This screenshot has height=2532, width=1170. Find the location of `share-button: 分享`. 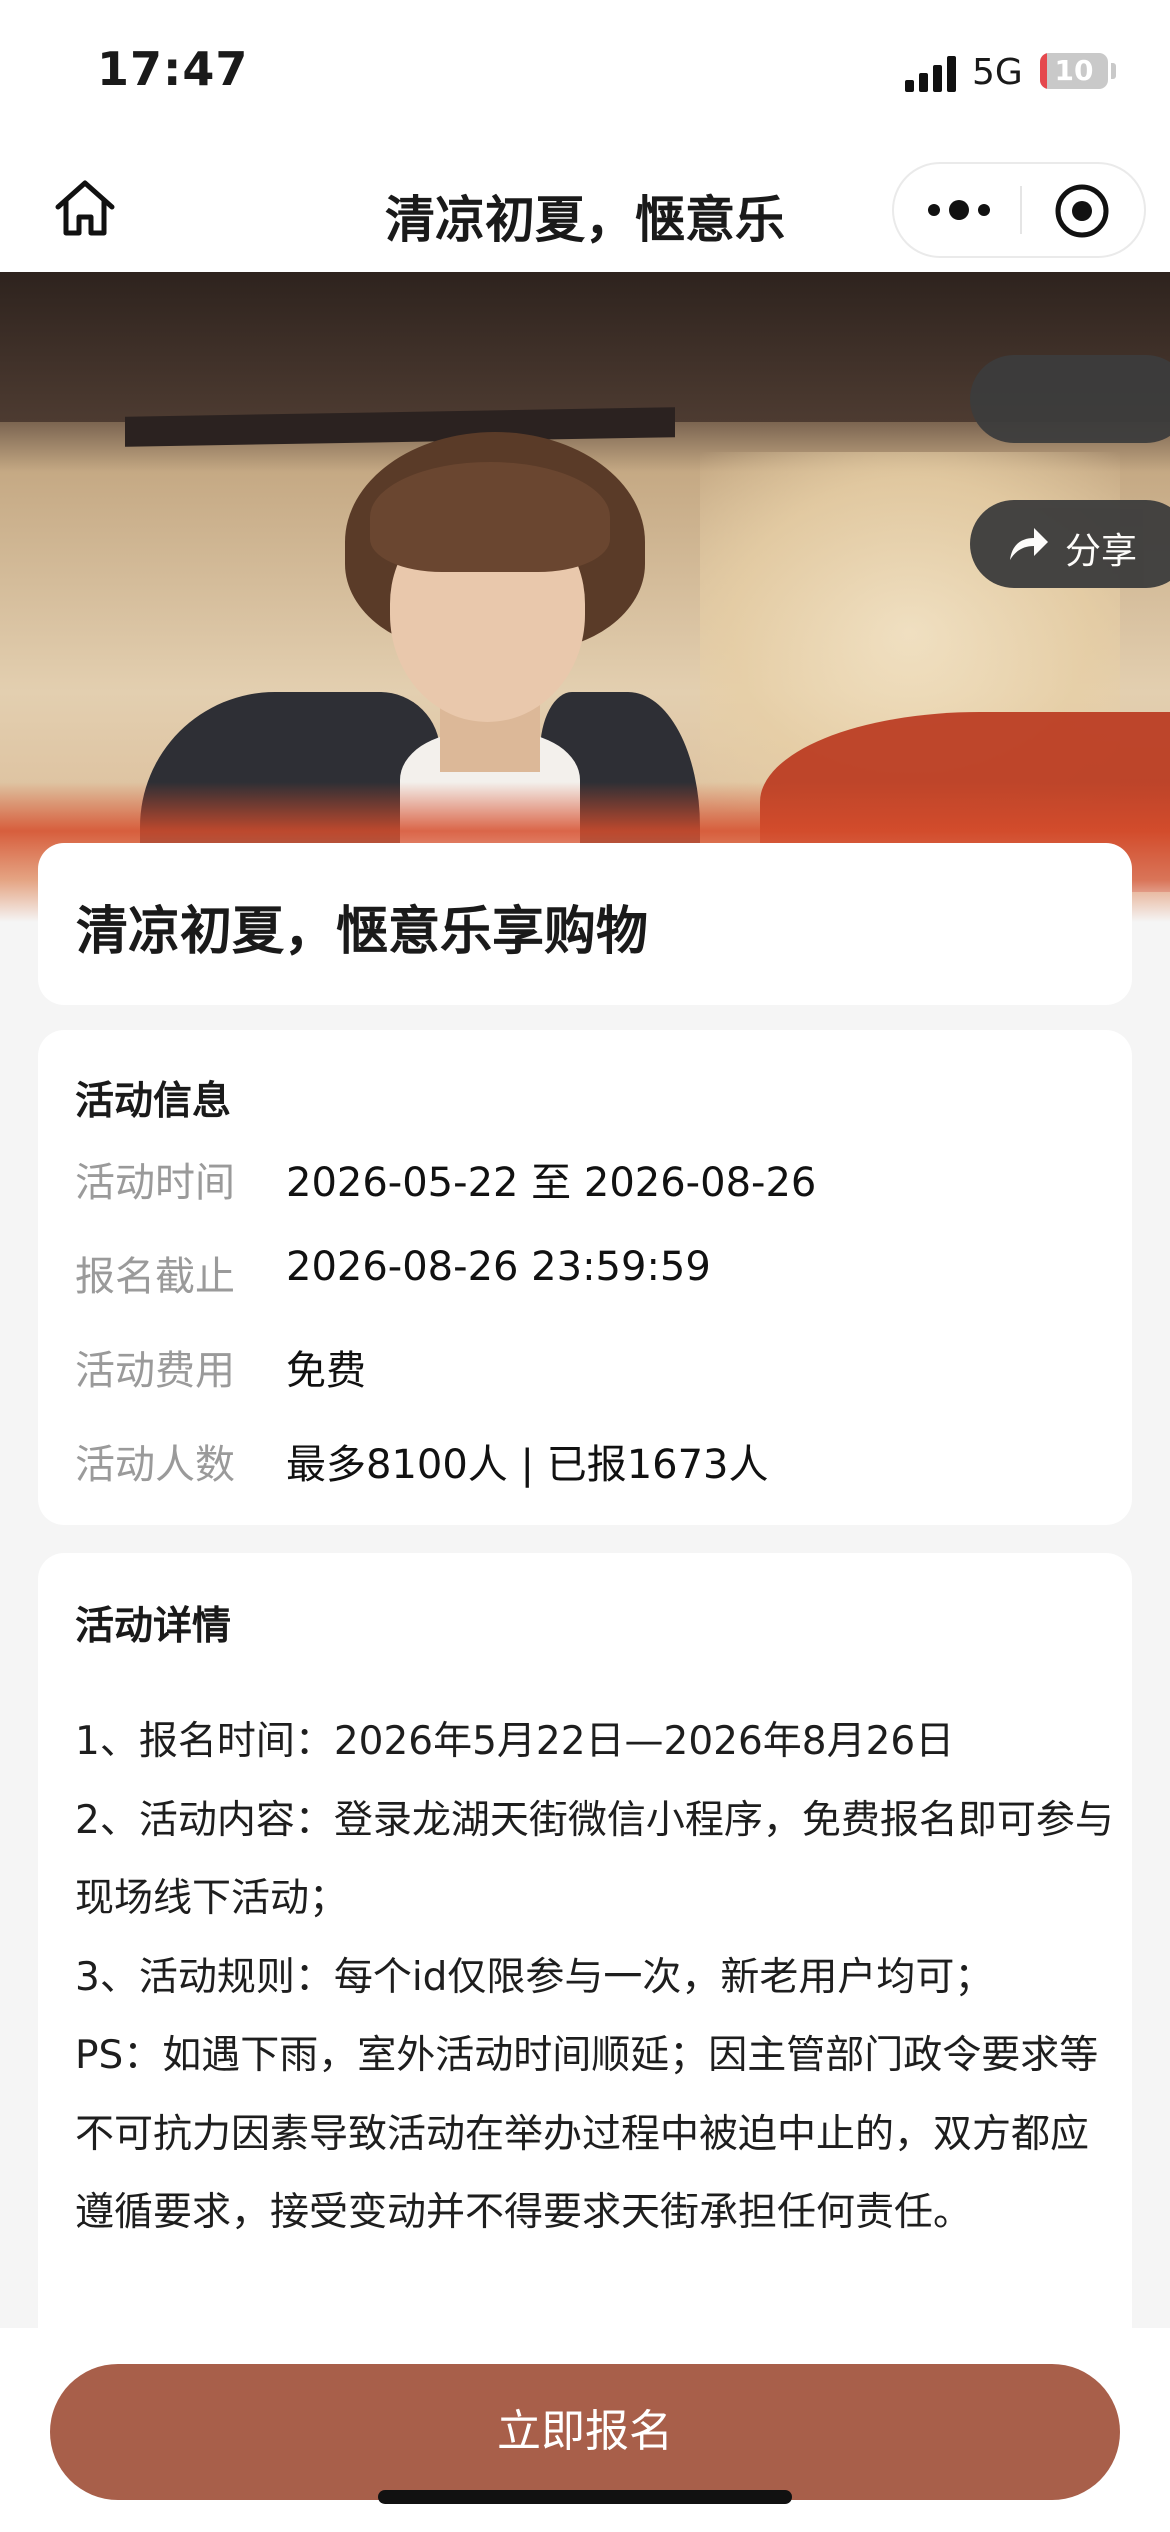

share-button: 分享 is located at coordinates (1070, 544).